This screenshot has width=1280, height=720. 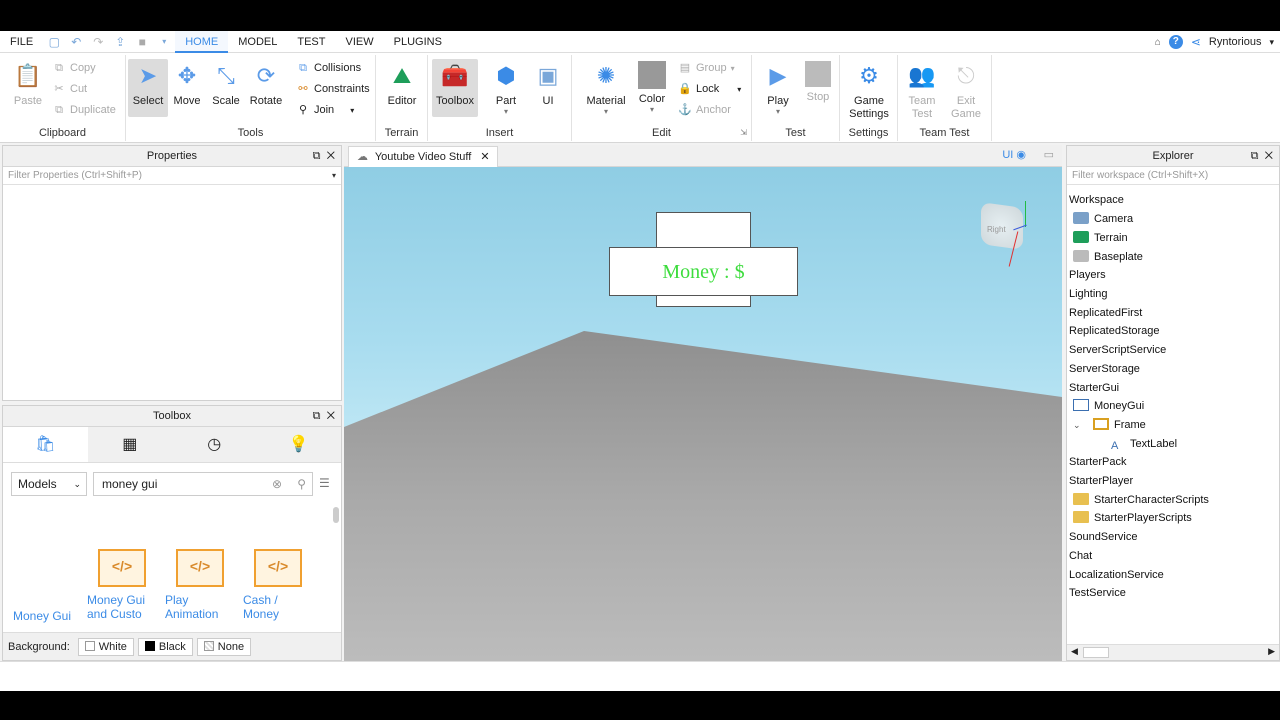 I want to click on anchor-button: ⚓ Anchor, so click(x=704, y=110).